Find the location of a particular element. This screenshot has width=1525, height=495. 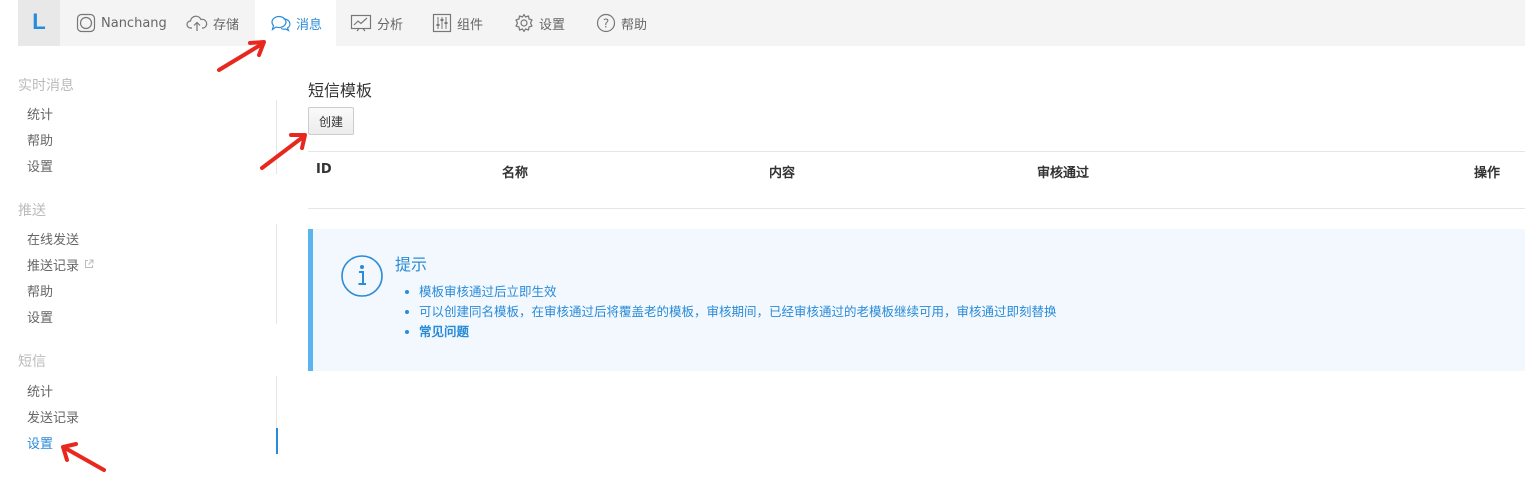

nav-label: 设置 is located at coordinates (552, 25).